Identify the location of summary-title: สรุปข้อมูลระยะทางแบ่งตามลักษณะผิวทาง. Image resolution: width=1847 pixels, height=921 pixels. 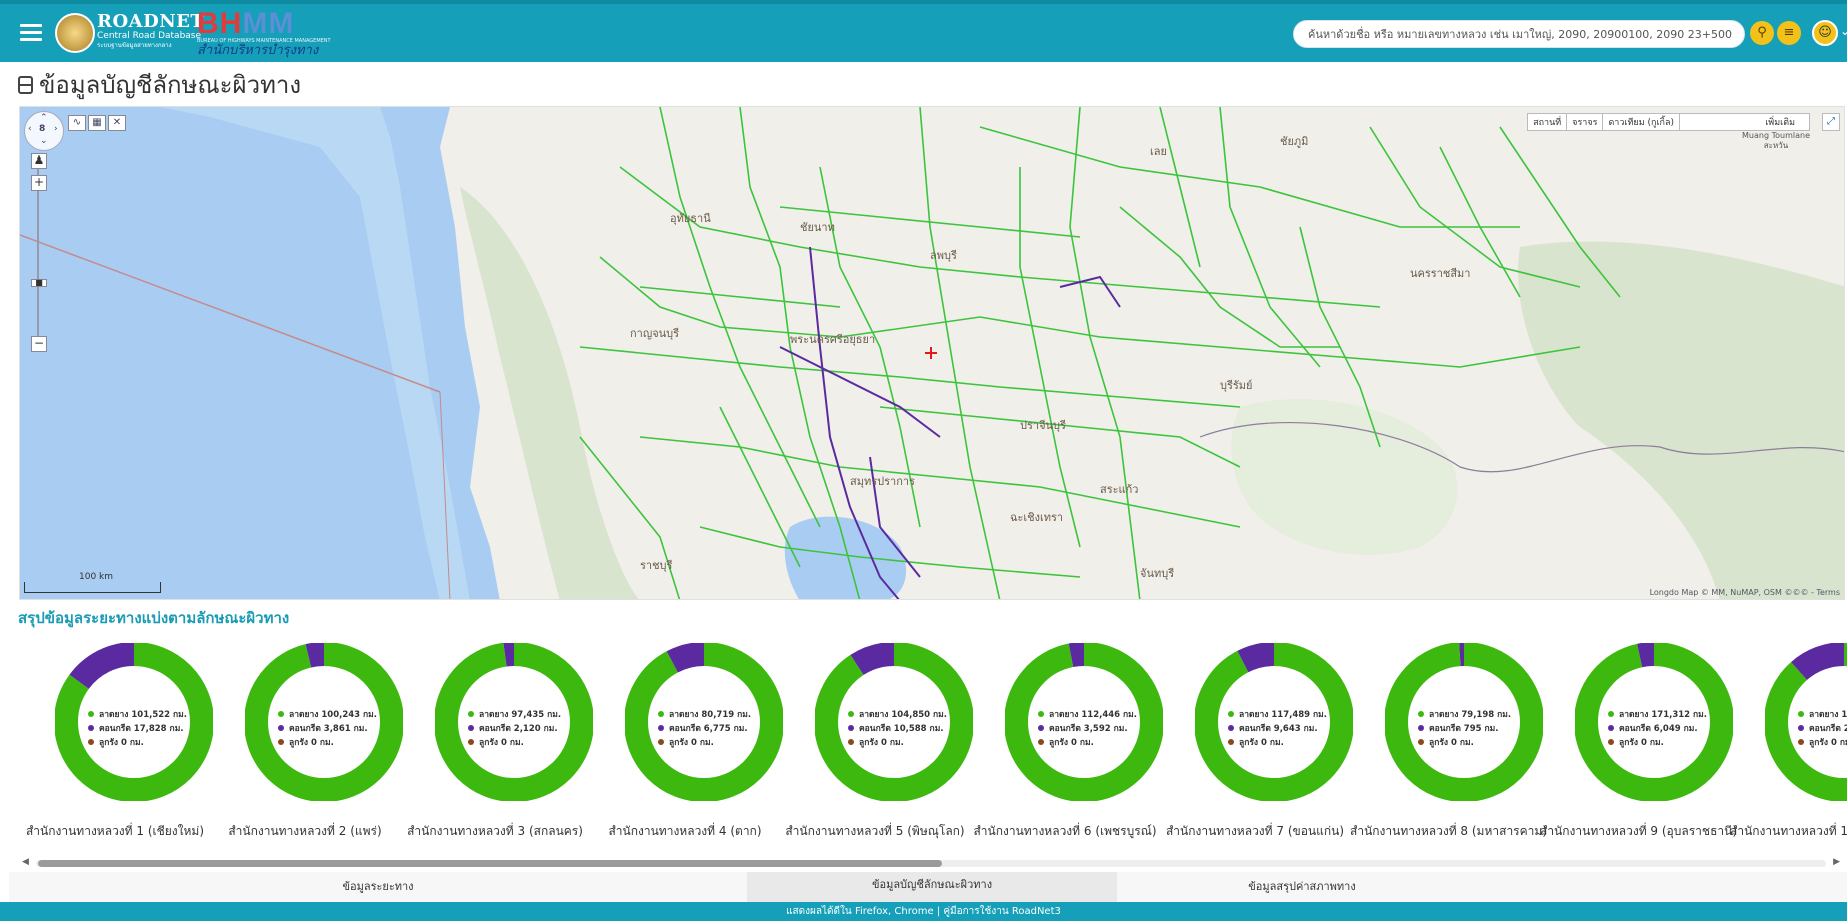
(154, 618).